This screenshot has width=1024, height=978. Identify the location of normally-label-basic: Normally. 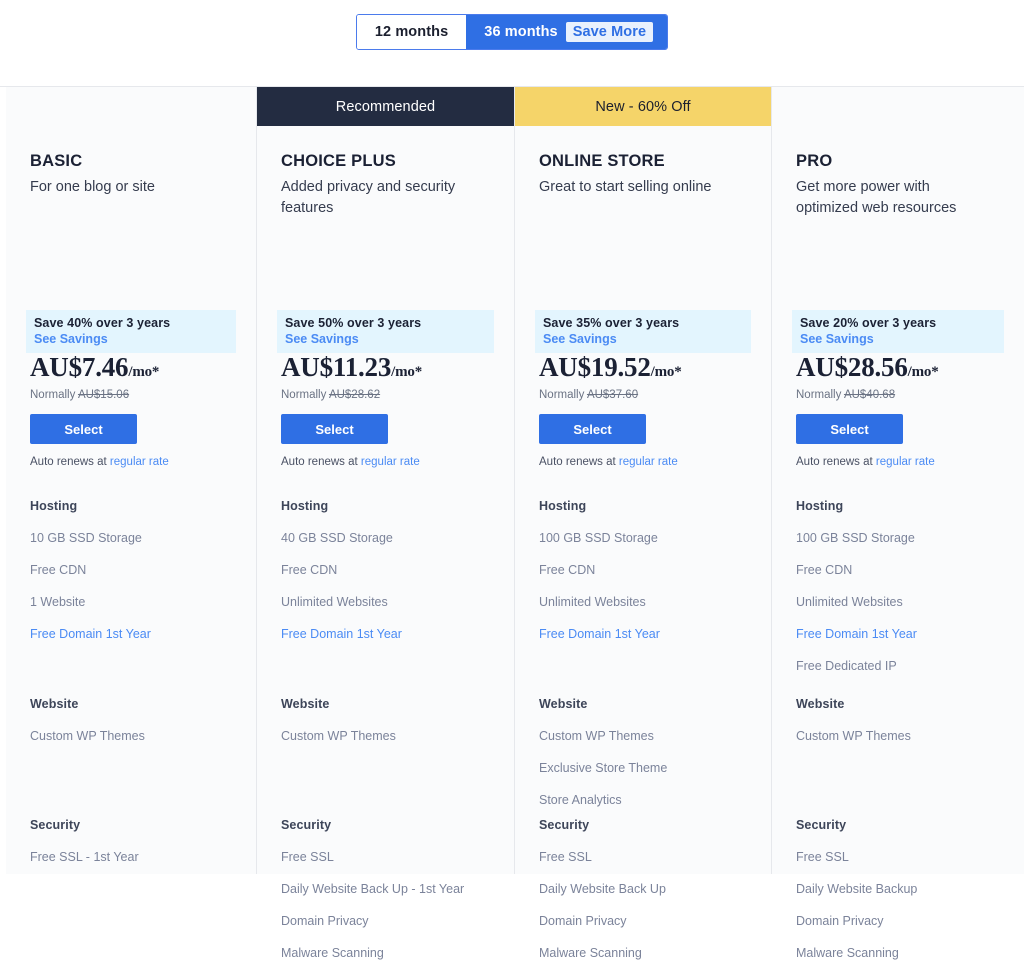
(53, 395).